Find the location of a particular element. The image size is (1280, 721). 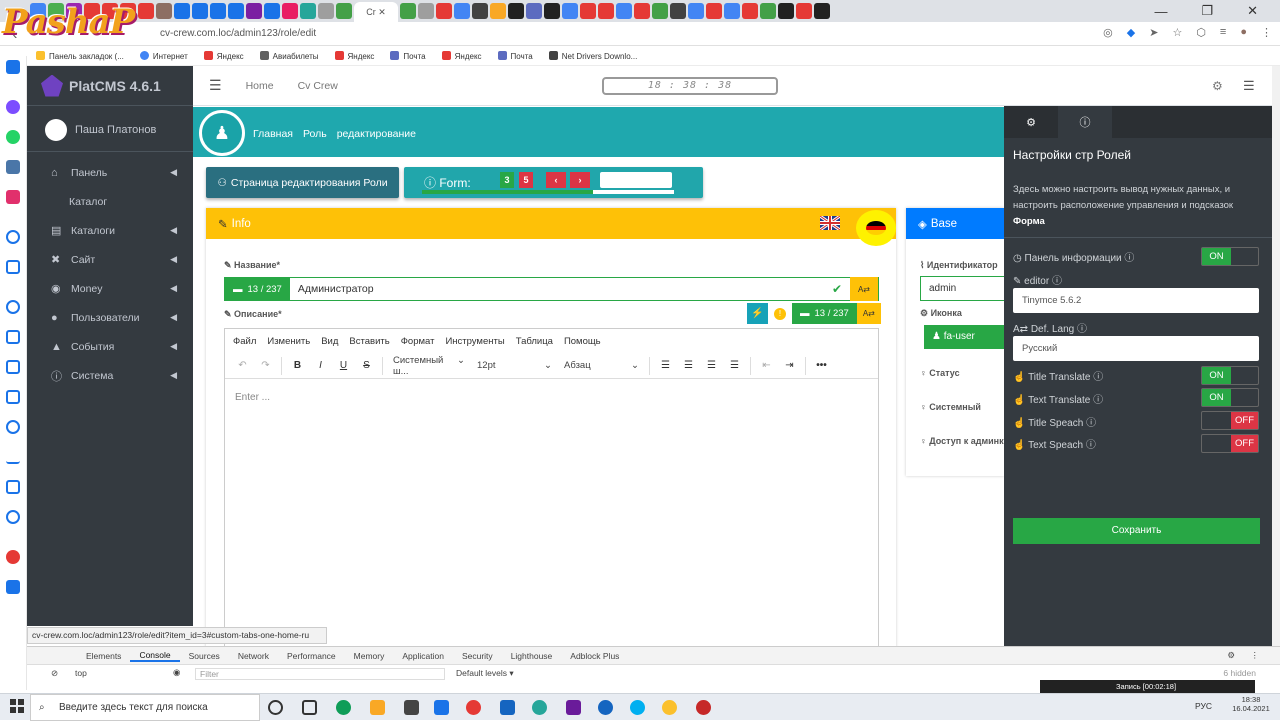

breadcrumb-home: Главная is located at coordinates (273, 134).